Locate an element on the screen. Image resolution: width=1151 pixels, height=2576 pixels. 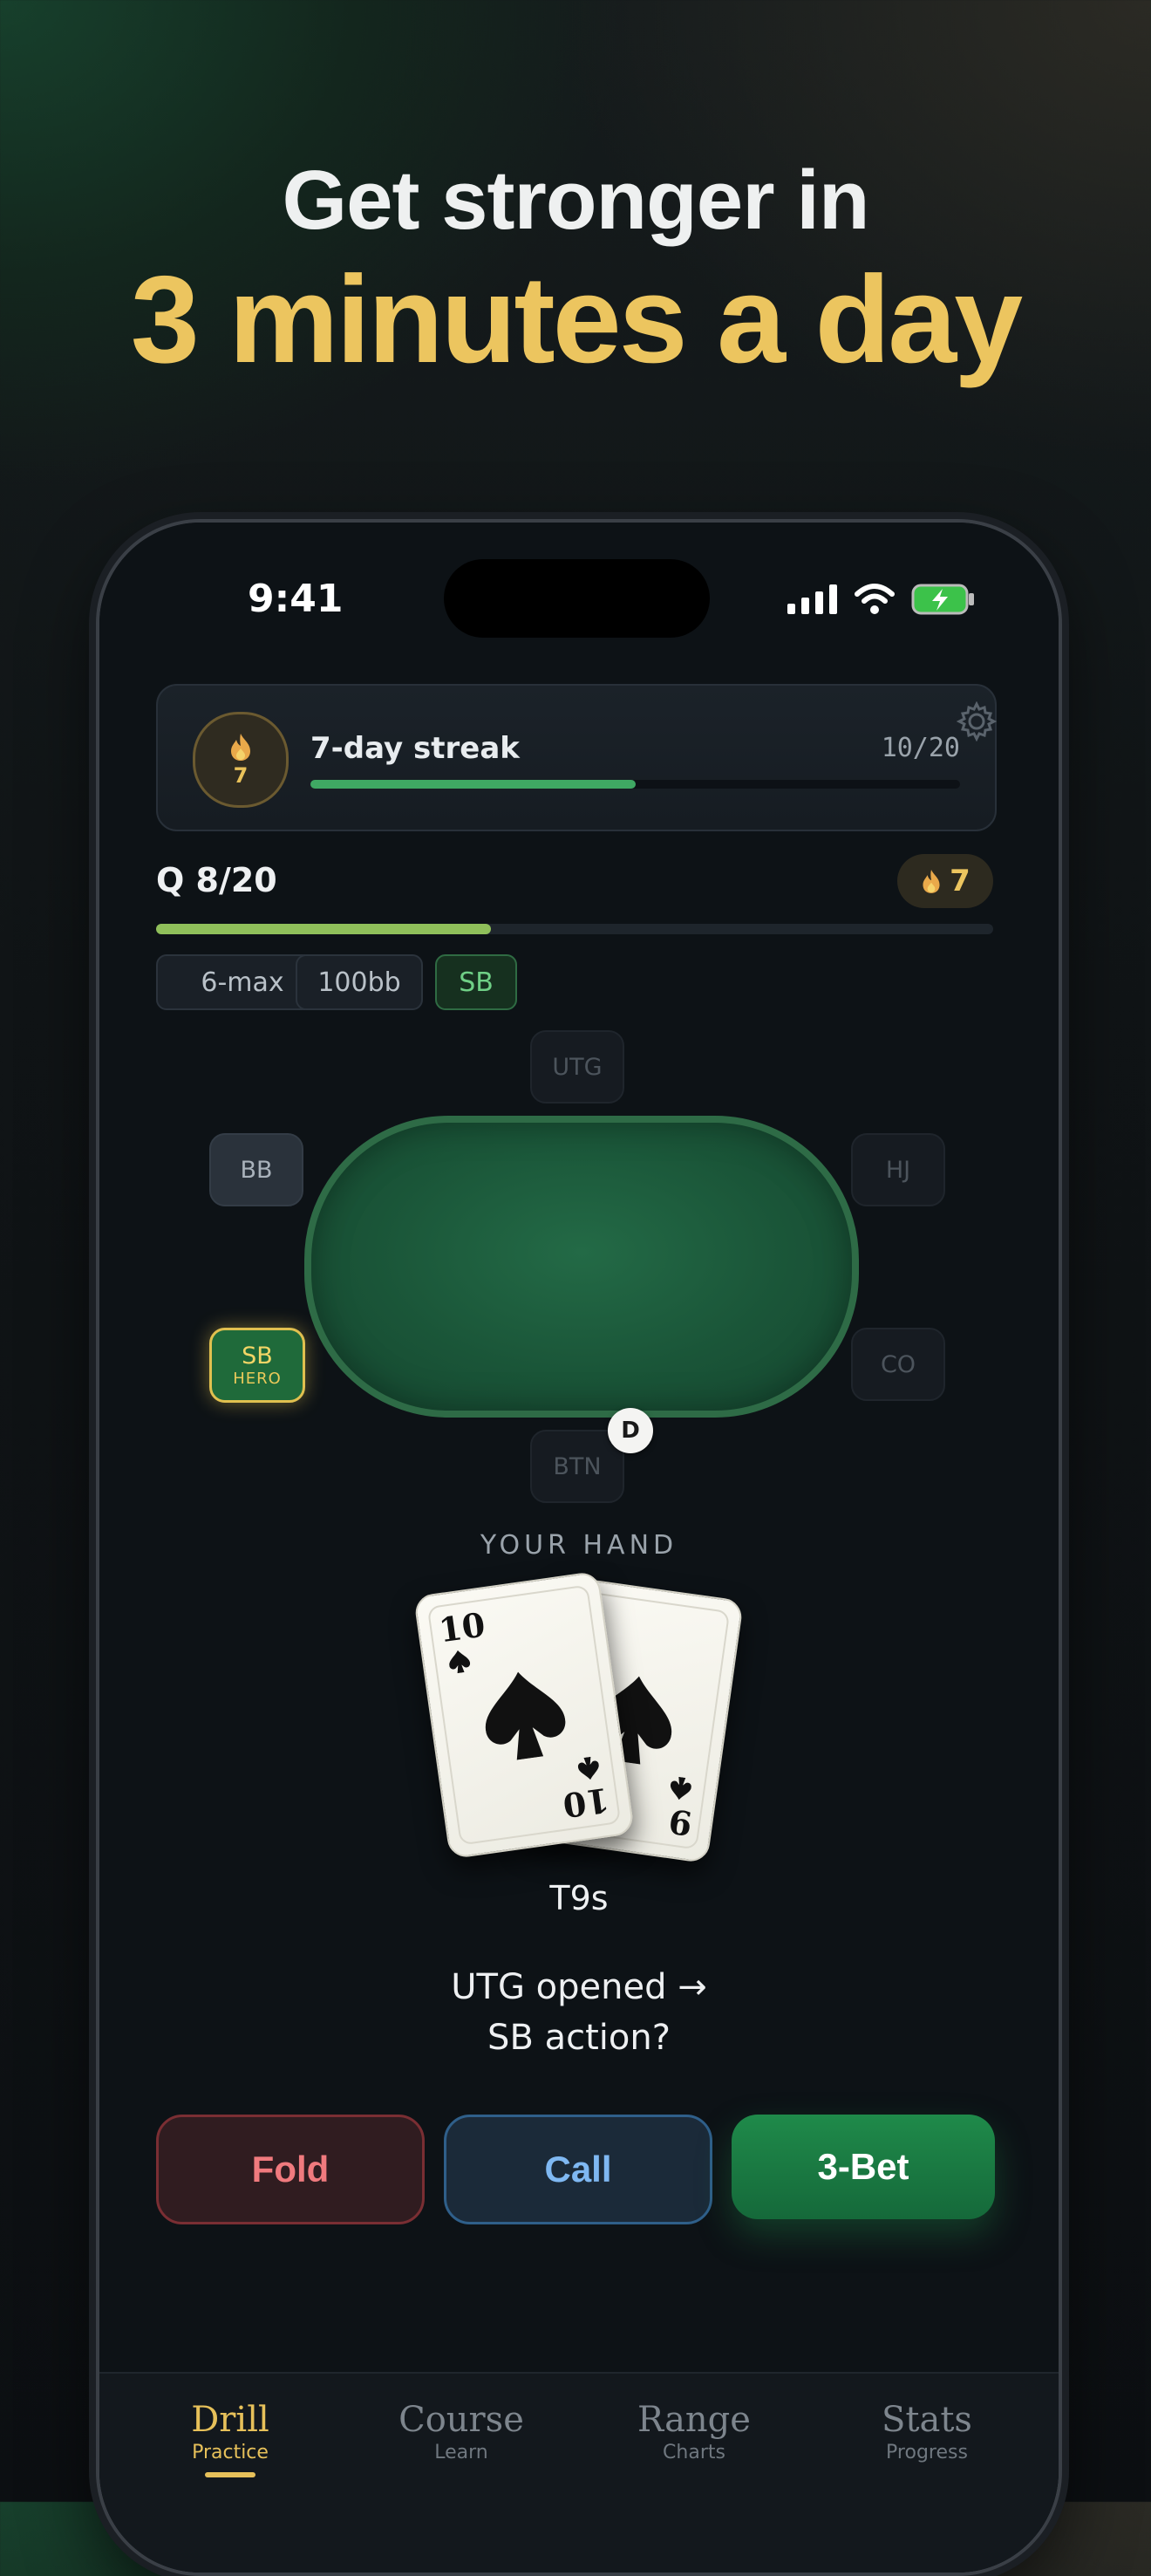
streak-progress-bar is located at coordinates (635, 784).